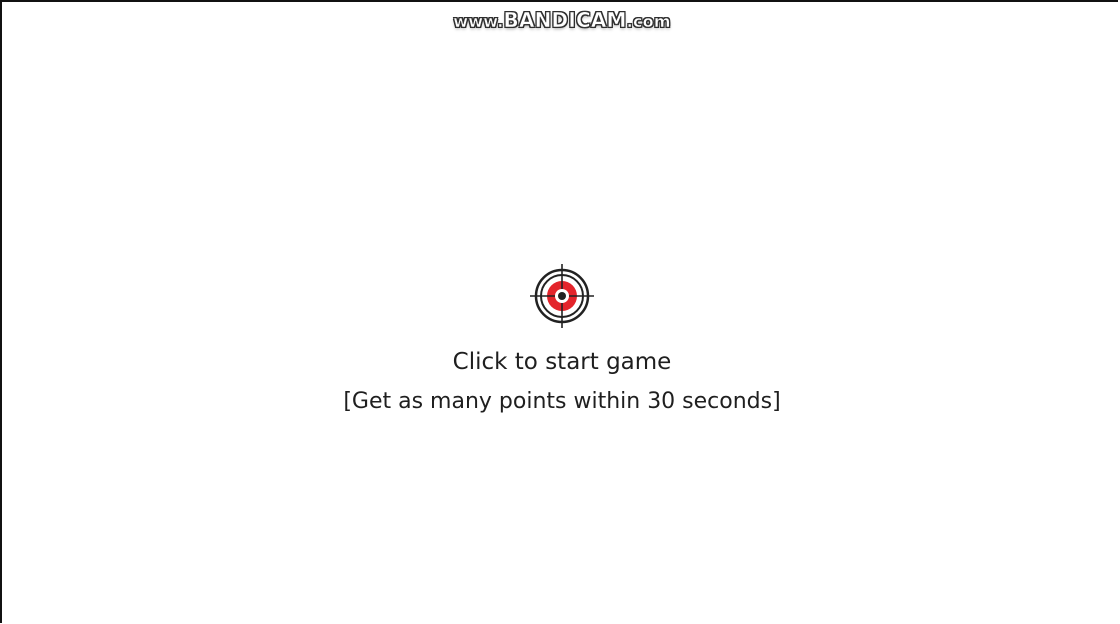  What do you see at coordinates (562, 362) in the screenshot?
I see `start-game-label: Click to start game` at bounding box center [562, 362].